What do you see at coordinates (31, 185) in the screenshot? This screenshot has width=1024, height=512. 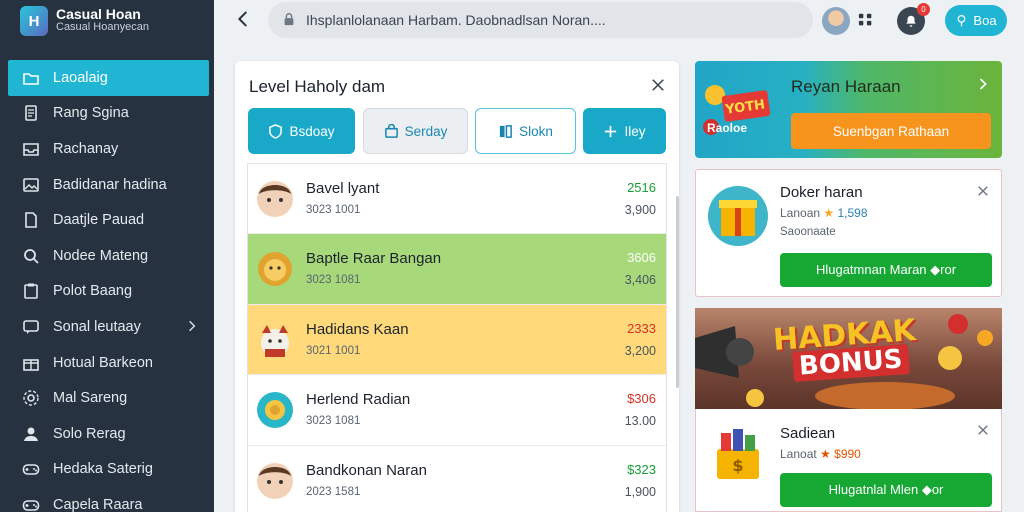 I see `image-icon` at bounding box center [31, 185].